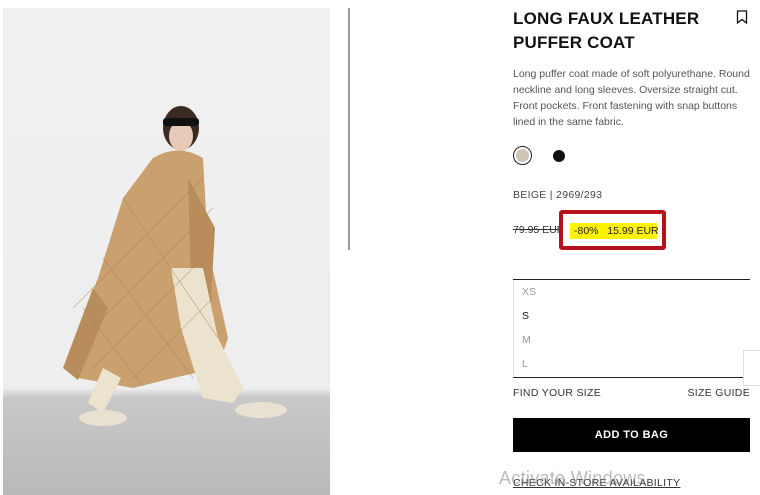  What do you see at coordinates (742, 17) in the screenshot?
I see `bookmark-icon` at bounding box center [742, 17].